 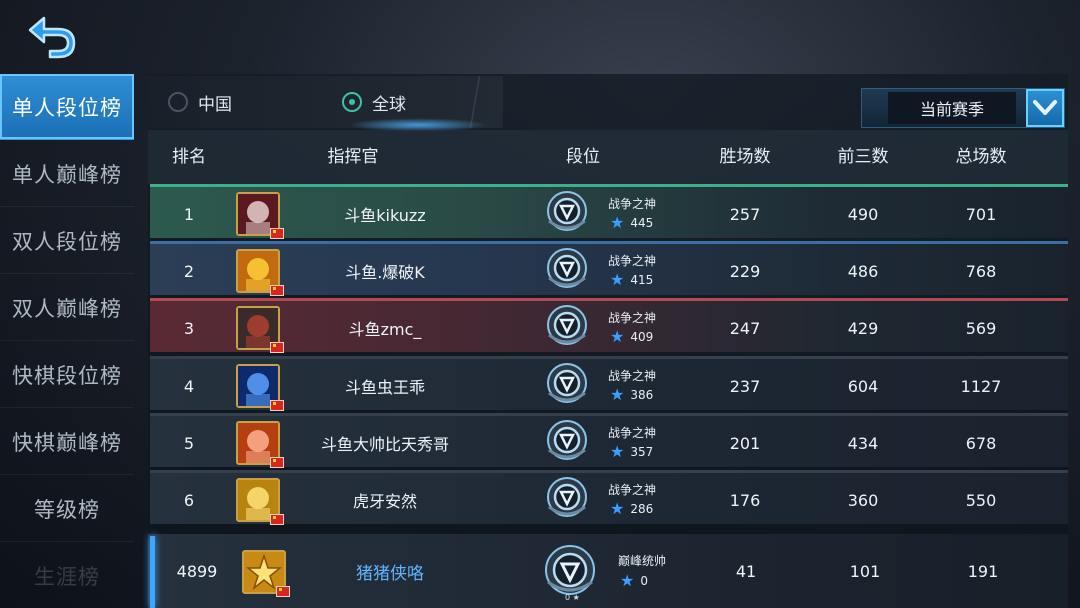 I want to click on star-count: ★ 445, so click(x=632, y=222).